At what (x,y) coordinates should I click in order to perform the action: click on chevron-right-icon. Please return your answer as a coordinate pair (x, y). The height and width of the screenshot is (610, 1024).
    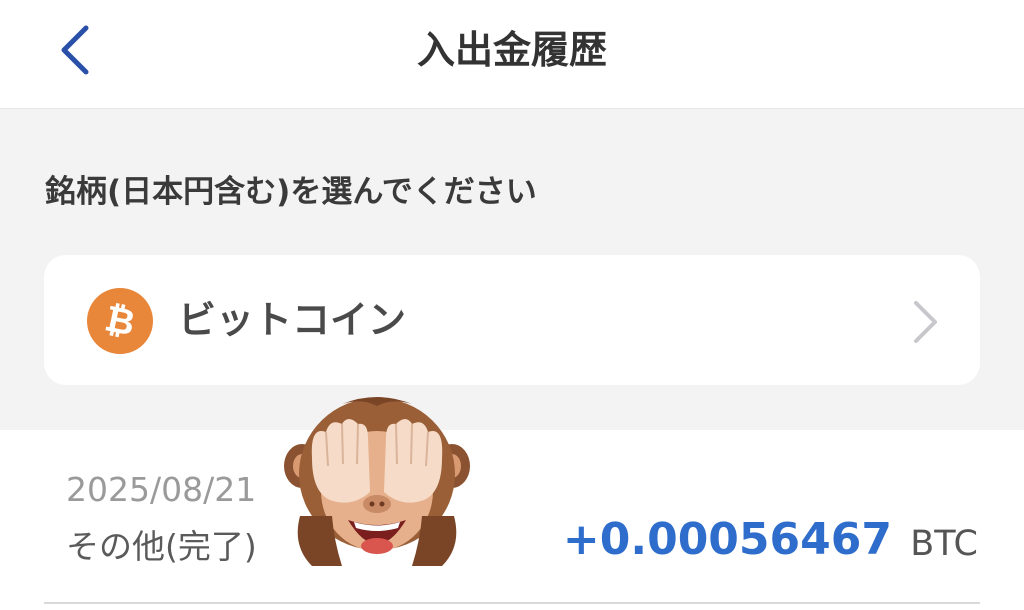
    Looking at the image, I should click on (925, 322).